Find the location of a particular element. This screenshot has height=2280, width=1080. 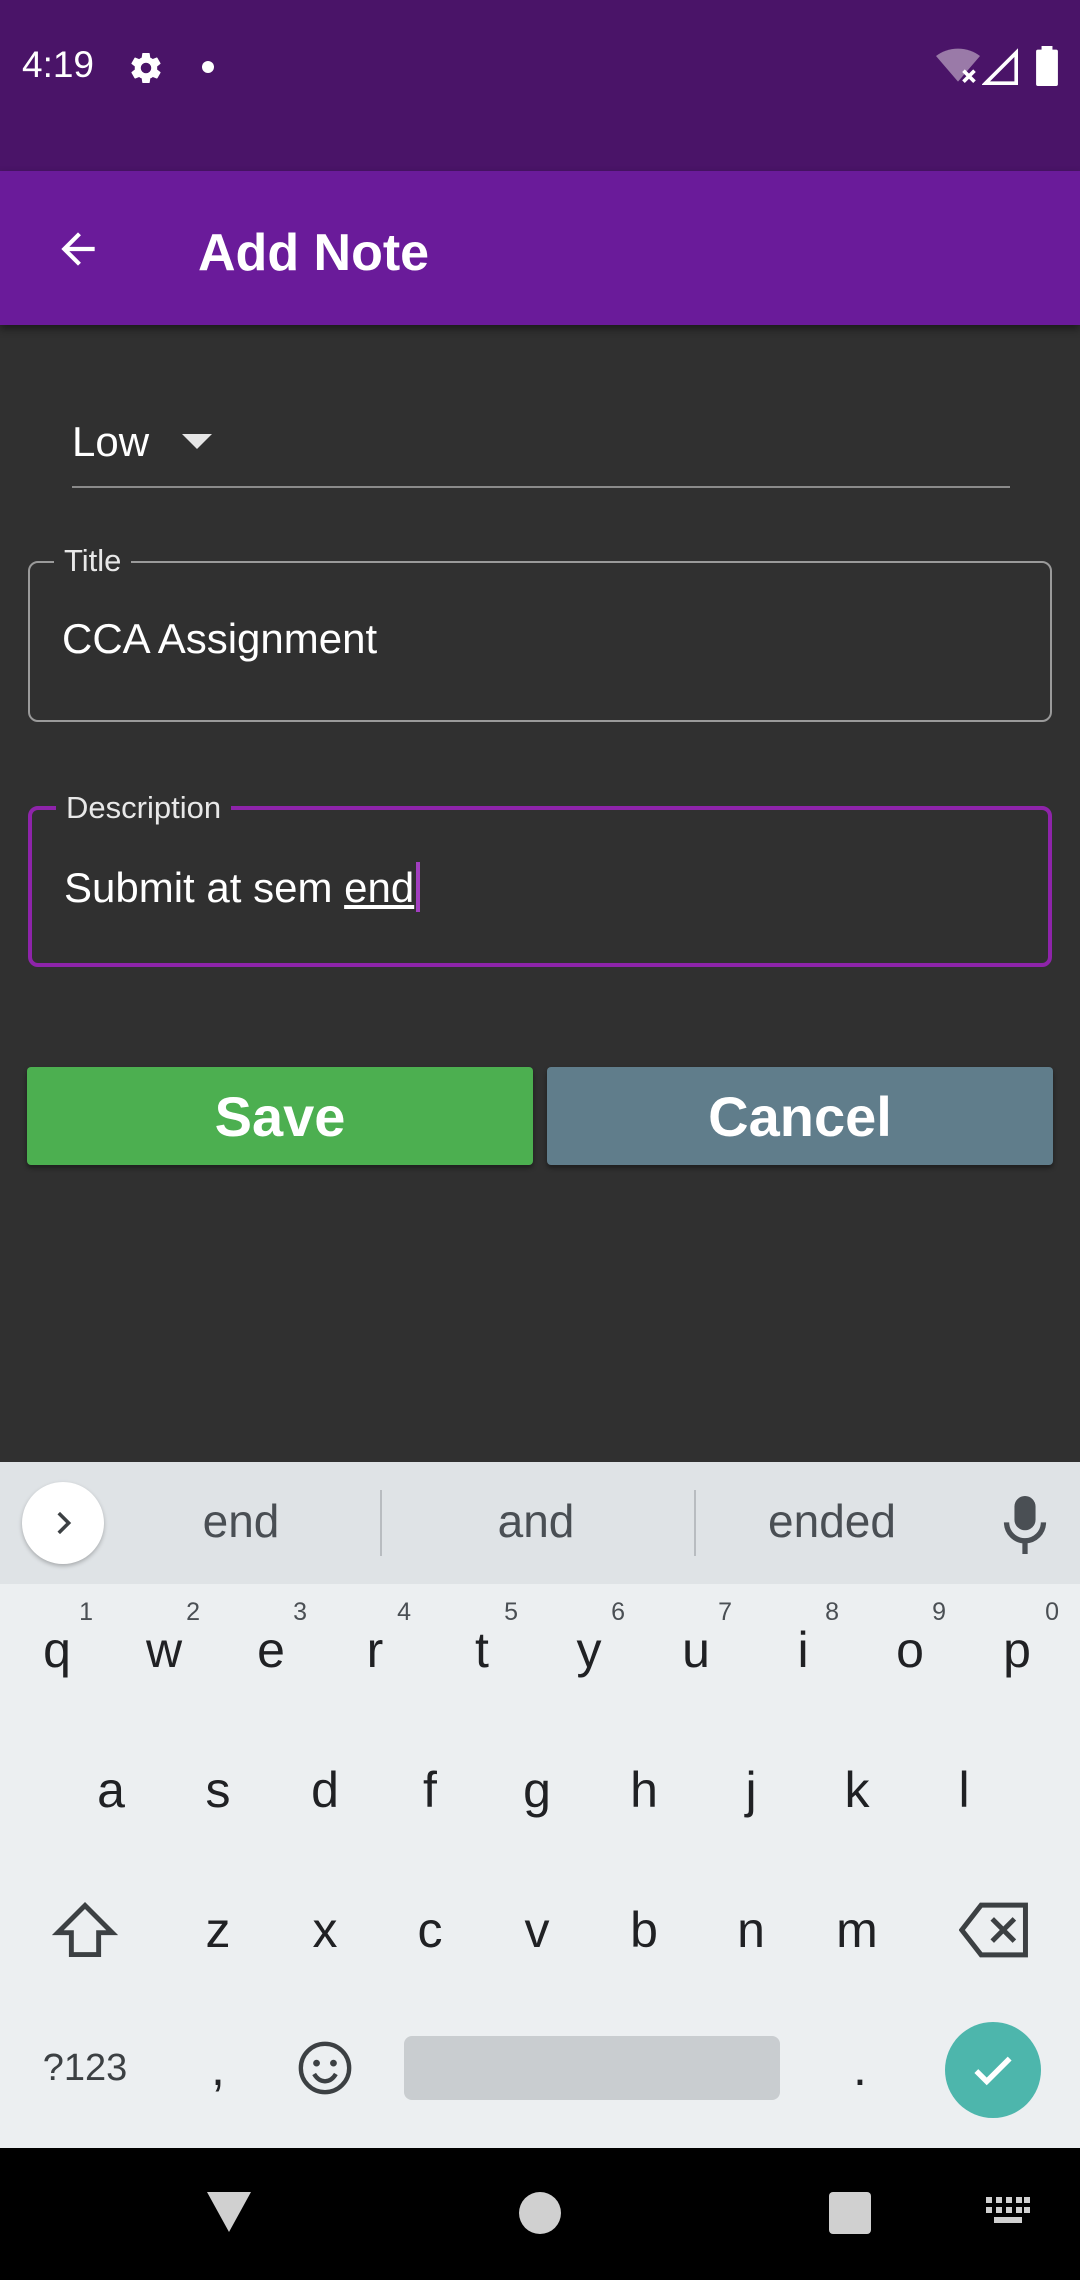

shift-key is located at coordinates (85, 1930).